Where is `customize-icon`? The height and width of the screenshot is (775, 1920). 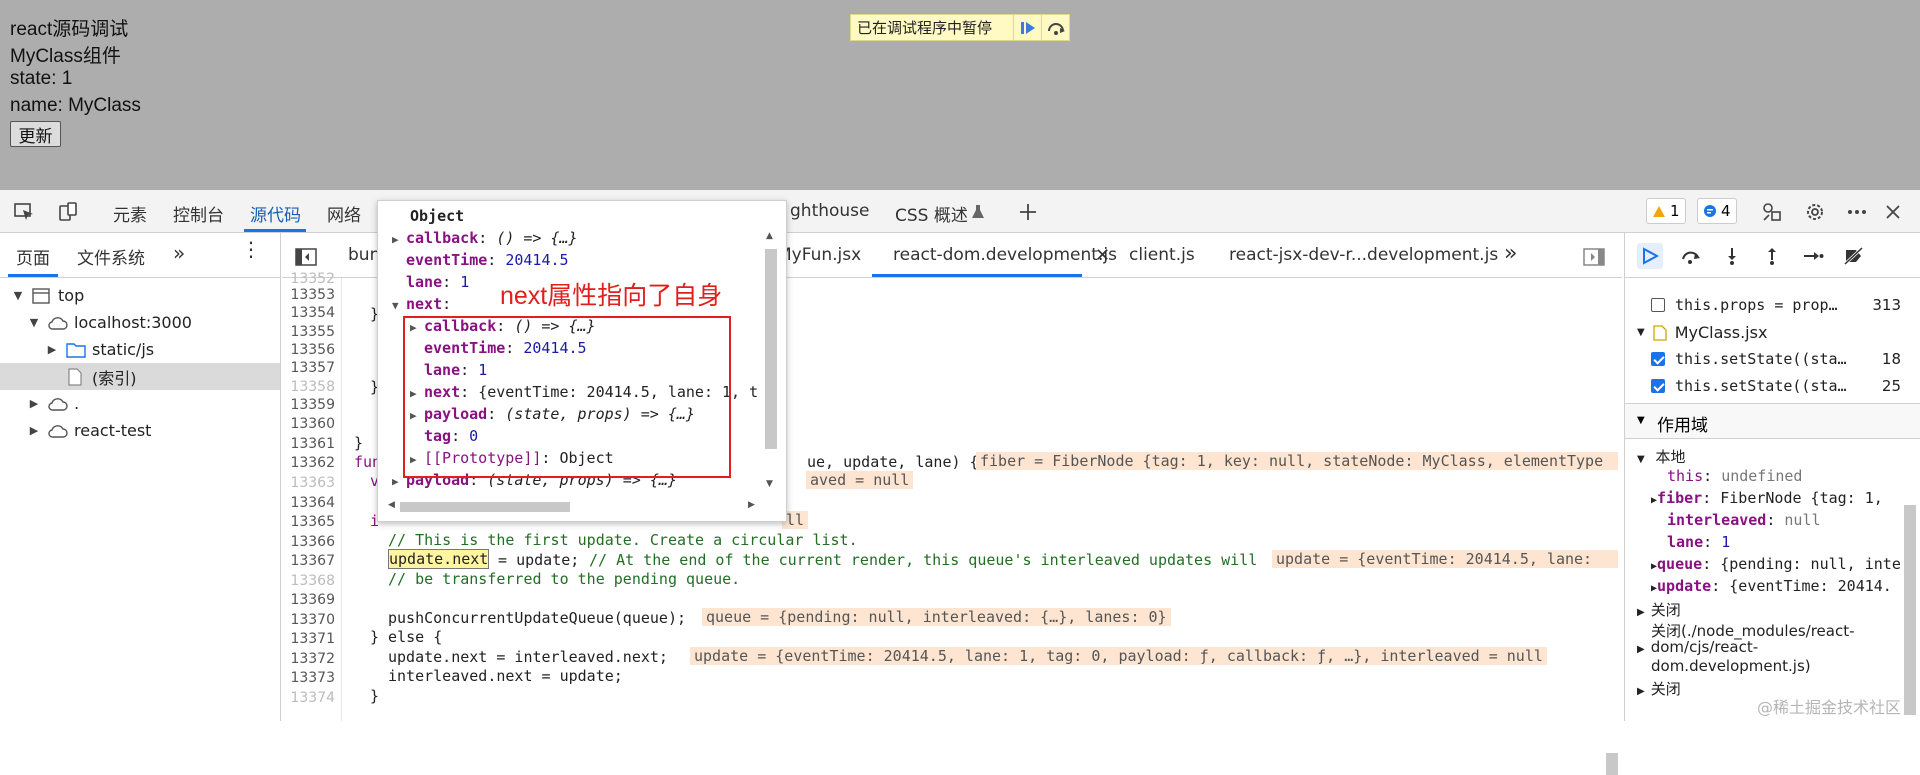 customize-icon is located at coordinates (1772, 212).